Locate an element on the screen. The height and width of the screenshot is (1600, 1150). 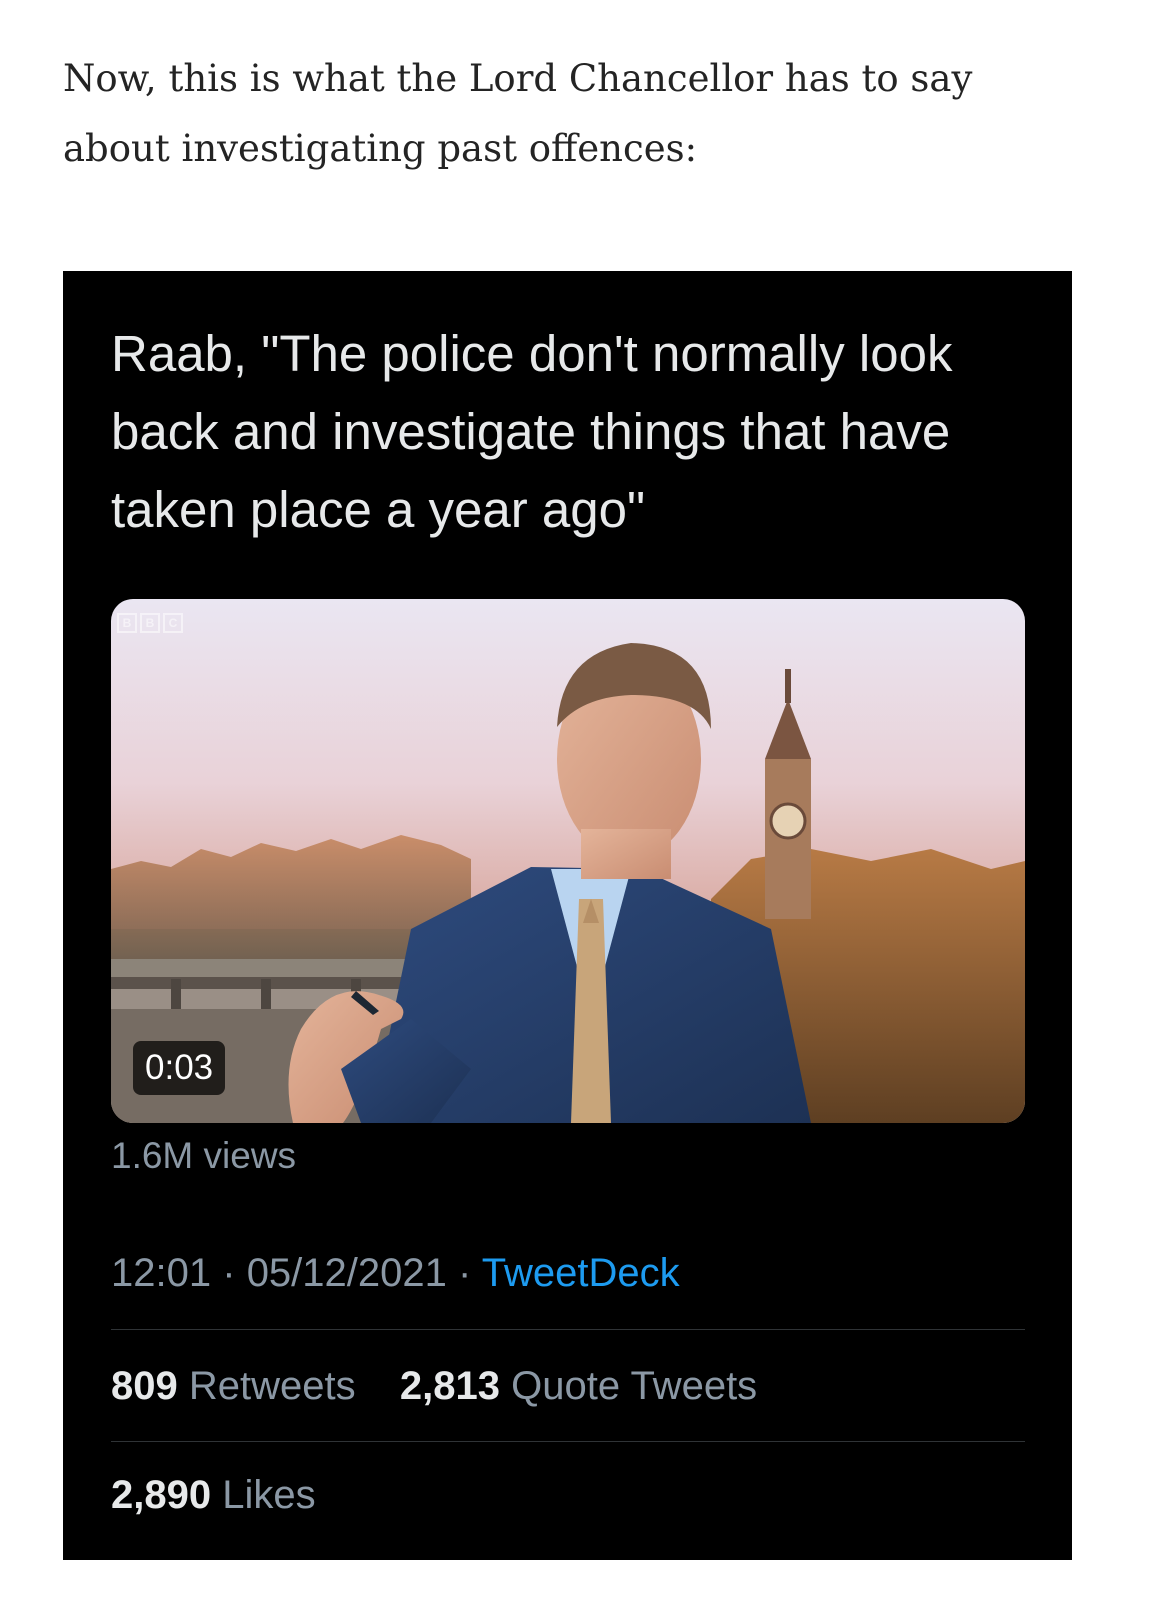
retweets-count: 809 is located at coordinates (144, 1386).